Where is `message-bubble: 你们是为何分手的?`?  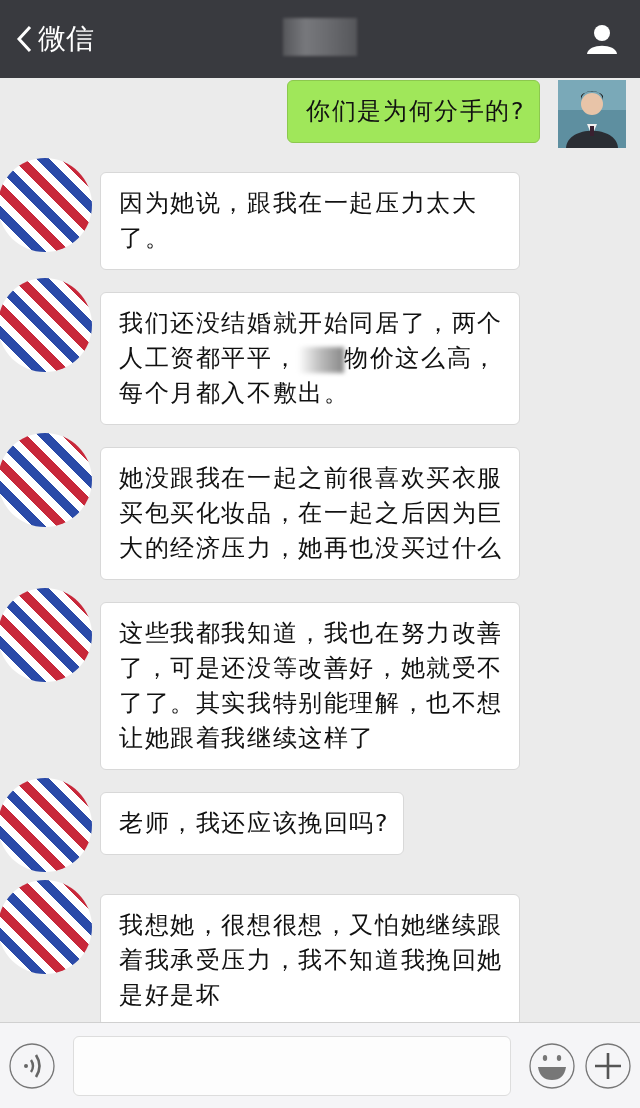
message-bubble: 你们是为何分手的? is located at coordinates (413, 111).